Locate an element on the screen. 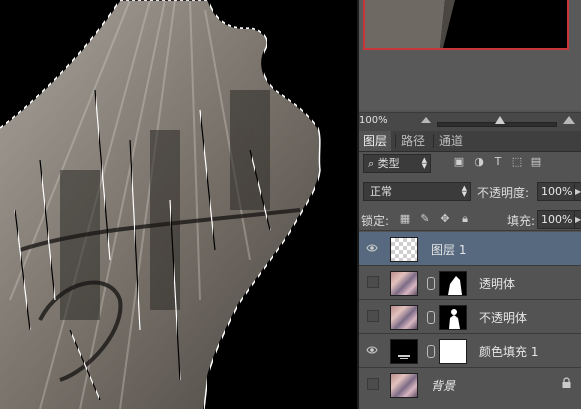 This screenshot has width=581, height=409. navigator-preview is located at coordinates (470, 55).